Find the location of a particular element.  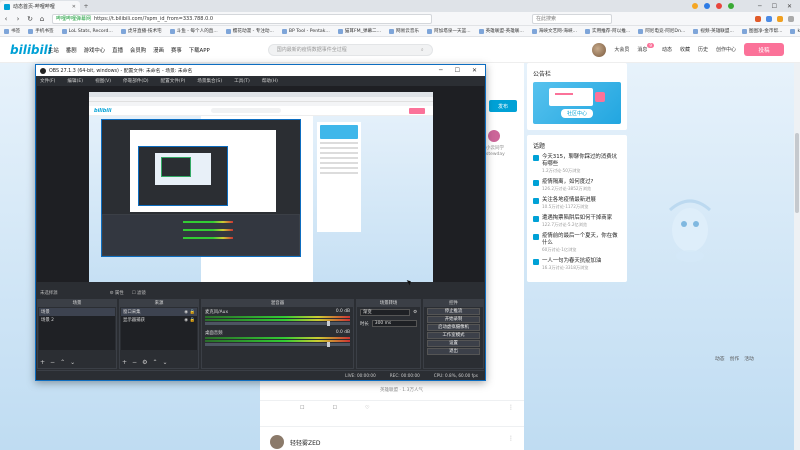

topic-item: 疫情隔离，如何度过? 126.2万讨论·3852万浏览 is located at coordinates (577, 185).